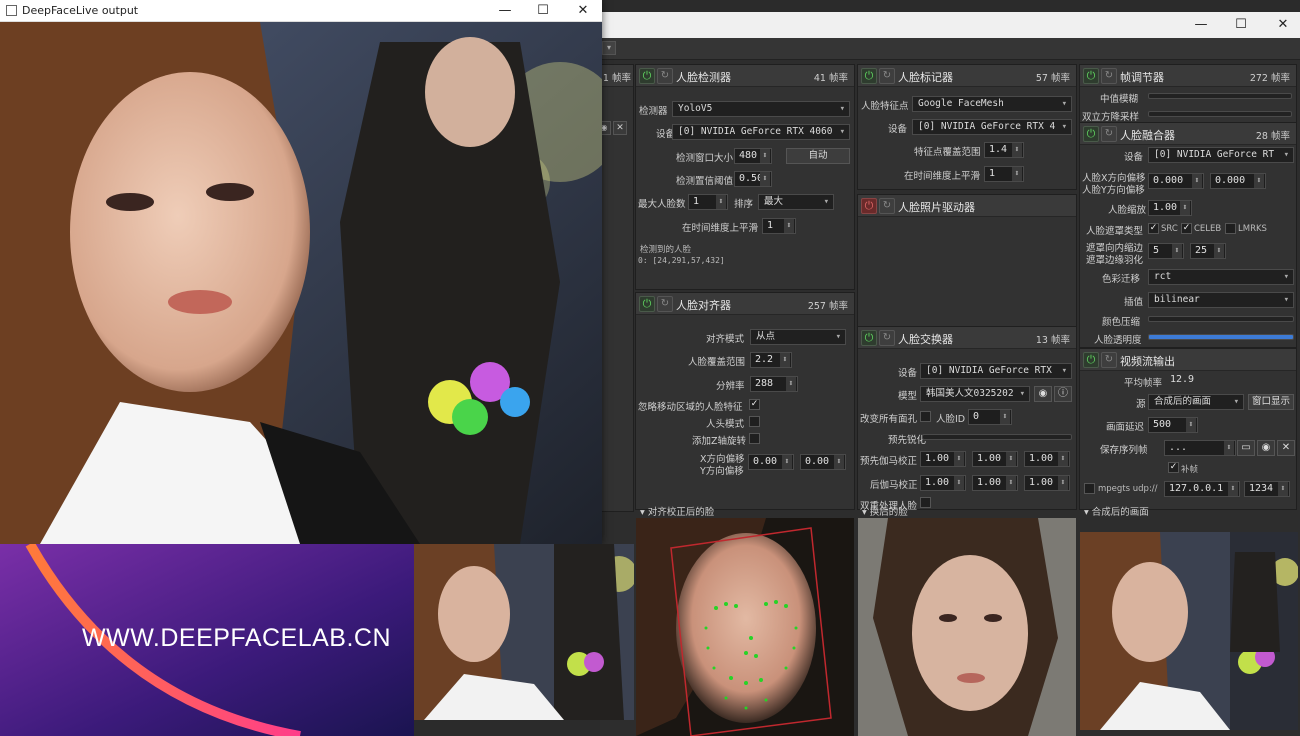 The width and height of the screenshot is (1300, 736). What do you see at coordinates (992, 127) in the screenshot?
I see `device-select: [0] NVIDIA GeForce RTX 4` at bounding box center [992, 127].